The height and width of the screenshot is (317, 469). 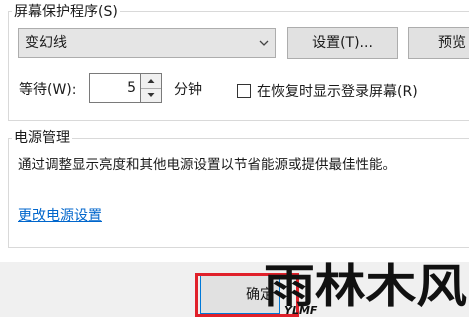 I want to click on resume-login-label: 在恢复时显示登录屏幕(R), so click(x=337, y=92).